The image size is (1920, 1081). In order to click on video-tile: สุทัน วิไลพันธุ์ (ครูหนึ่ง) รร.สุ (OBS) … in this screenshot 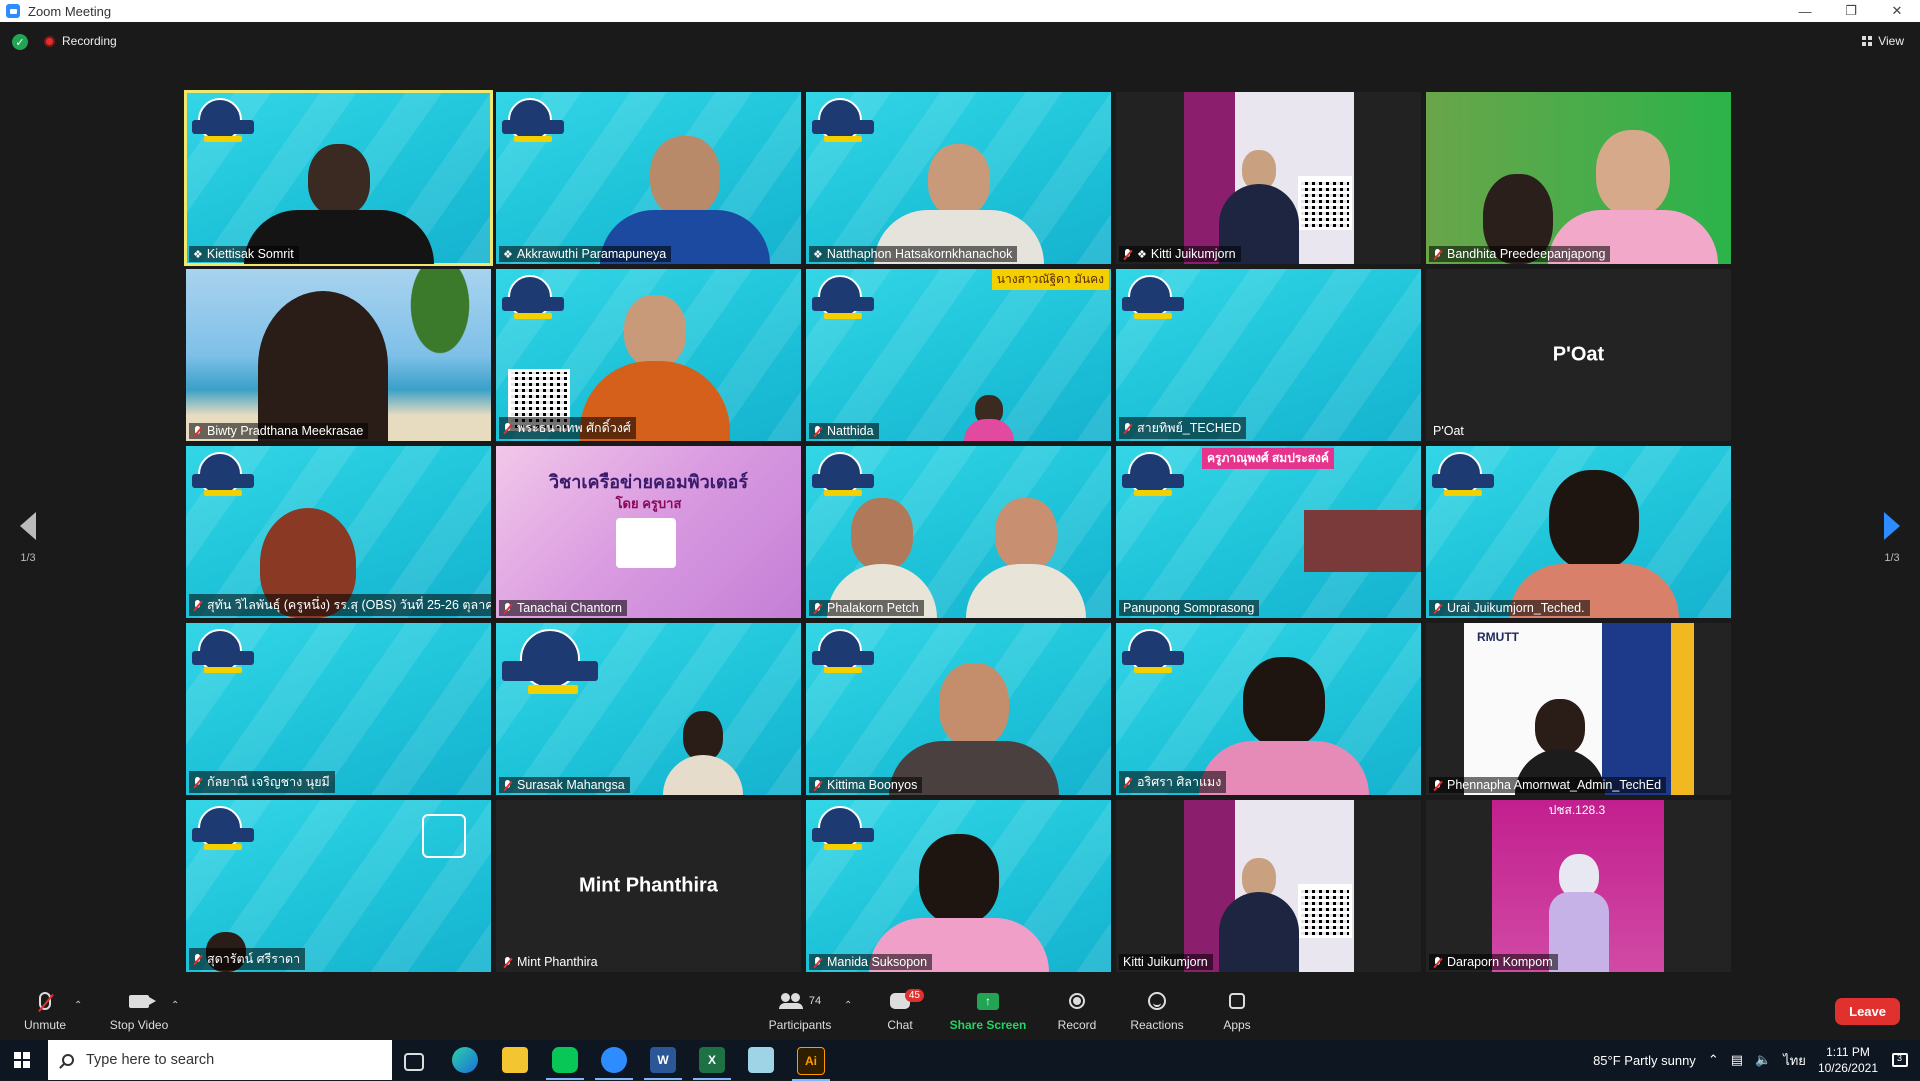, I will do `click(338, 532)`.